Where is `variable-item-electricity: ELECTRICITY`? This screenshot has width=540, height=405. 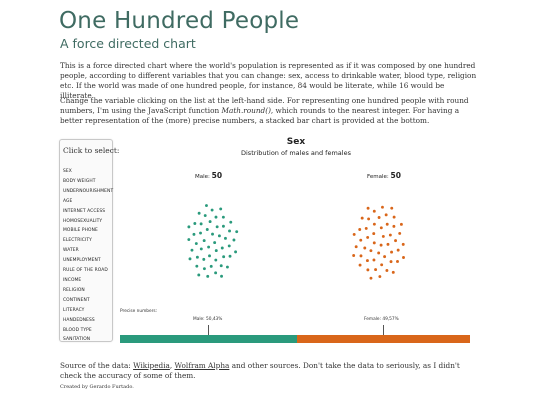
variable-item-electricity: ELECTRICITY is located at coordinates (88, 241).